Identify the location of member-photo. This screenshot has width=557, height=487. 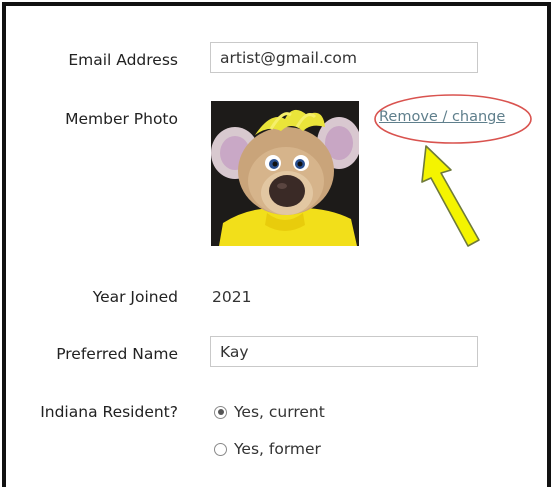
(285, 173).